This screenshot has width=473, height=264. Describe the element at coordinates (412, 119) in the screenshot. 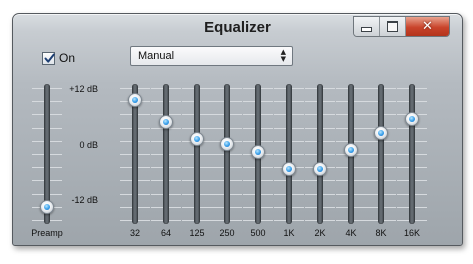

I see `band-16k-knob` at that location.